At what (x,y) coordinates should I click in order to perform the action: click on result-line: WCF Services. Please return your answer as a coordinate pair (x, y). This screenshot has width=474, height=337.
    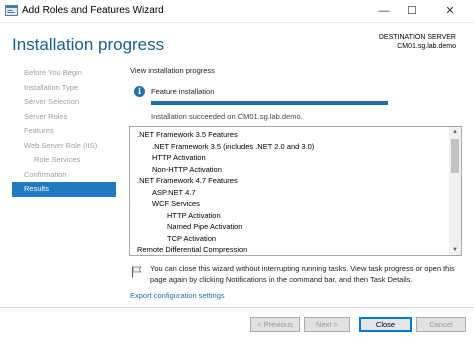
    Looking at the image, I should click on (176, 203).